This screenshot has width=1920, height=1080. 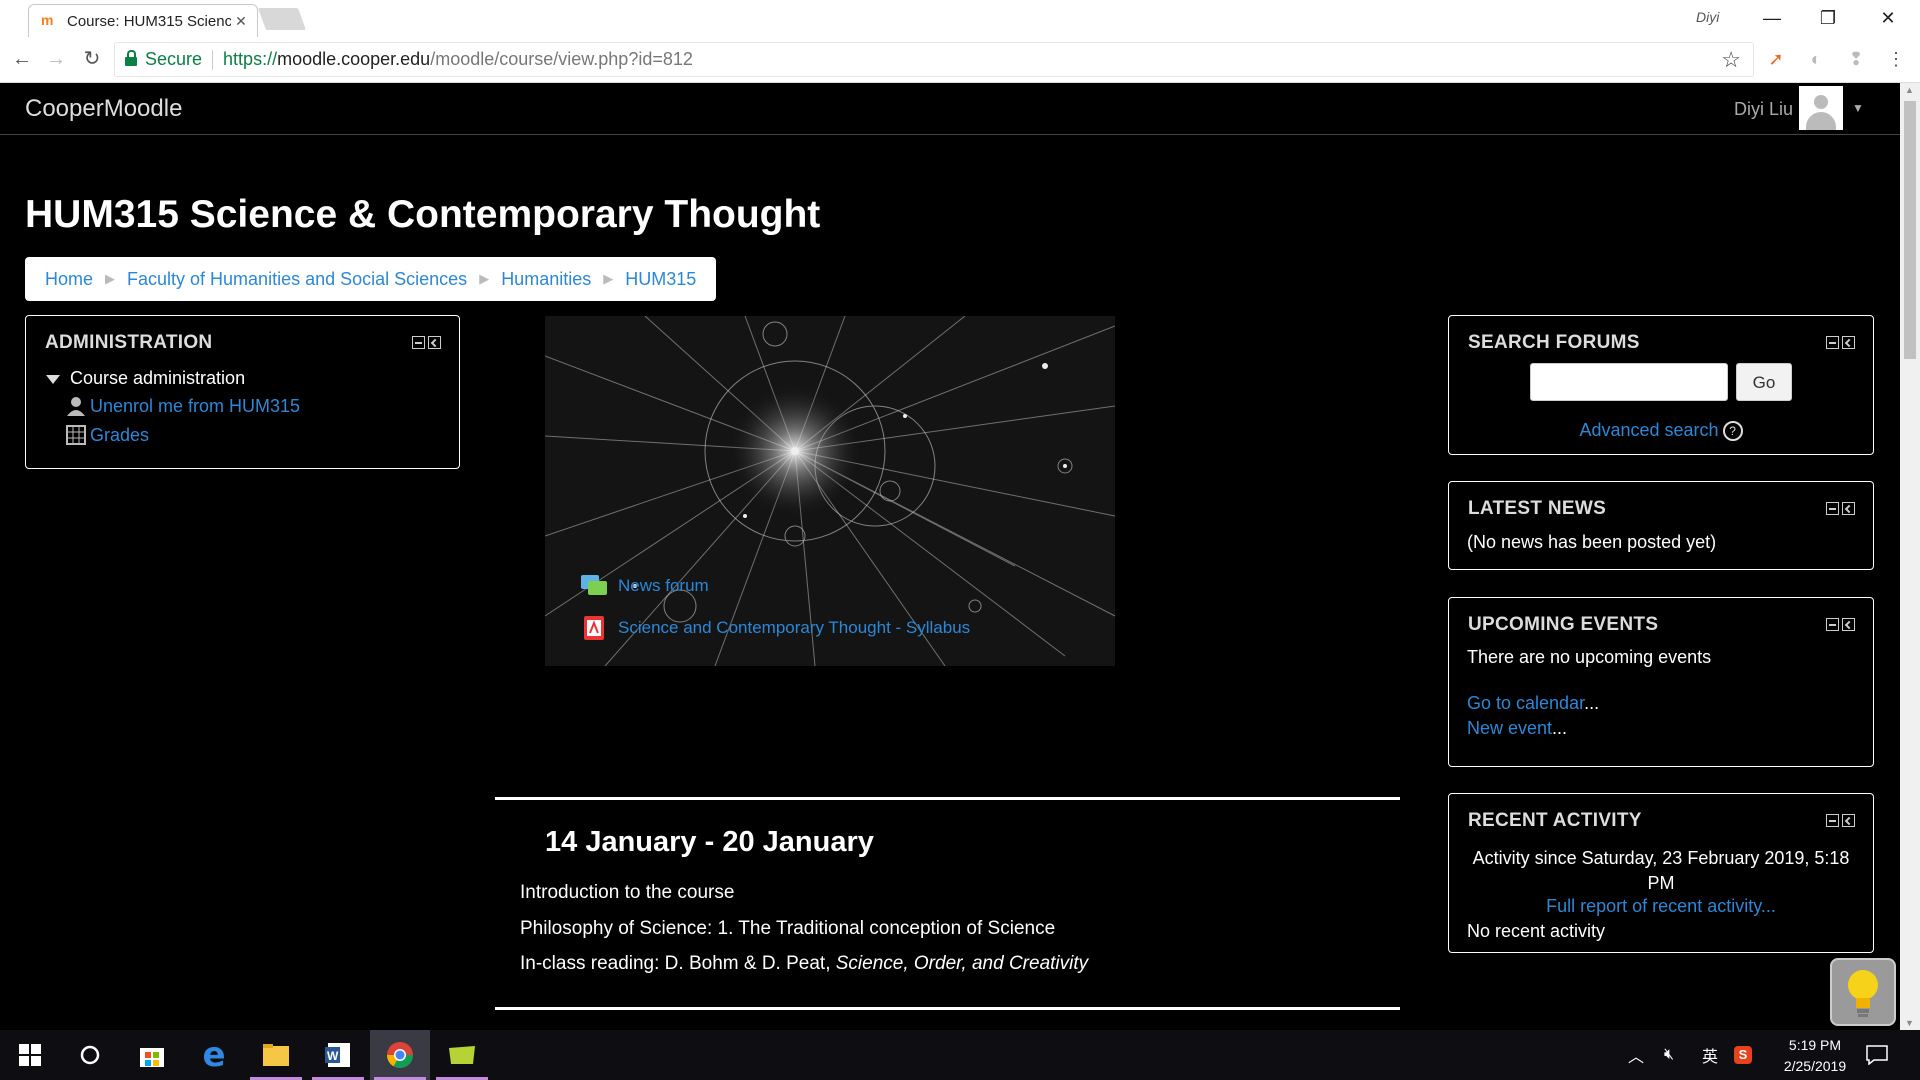 I want to click on taskbar-app, so click(x=462, y=1055).